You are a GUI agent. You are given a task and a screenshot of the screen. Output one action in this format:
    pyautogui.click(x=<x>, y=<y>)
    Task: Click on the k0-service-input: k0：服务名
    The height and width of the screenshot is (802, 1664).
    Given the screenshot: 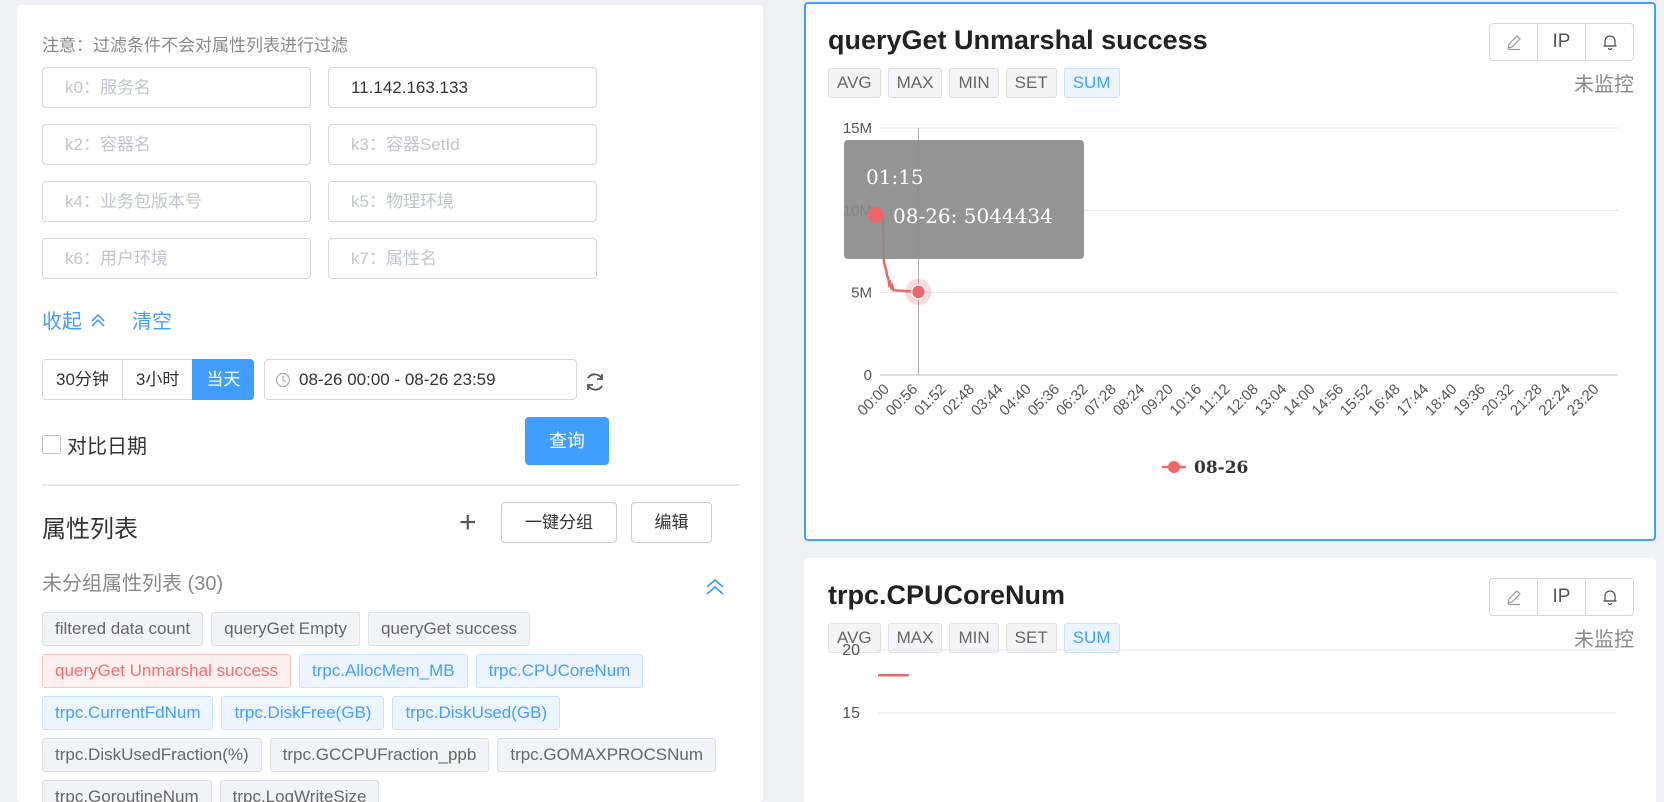 What is the action you would take?
    pyautogui.click(x=176, y=87)
    